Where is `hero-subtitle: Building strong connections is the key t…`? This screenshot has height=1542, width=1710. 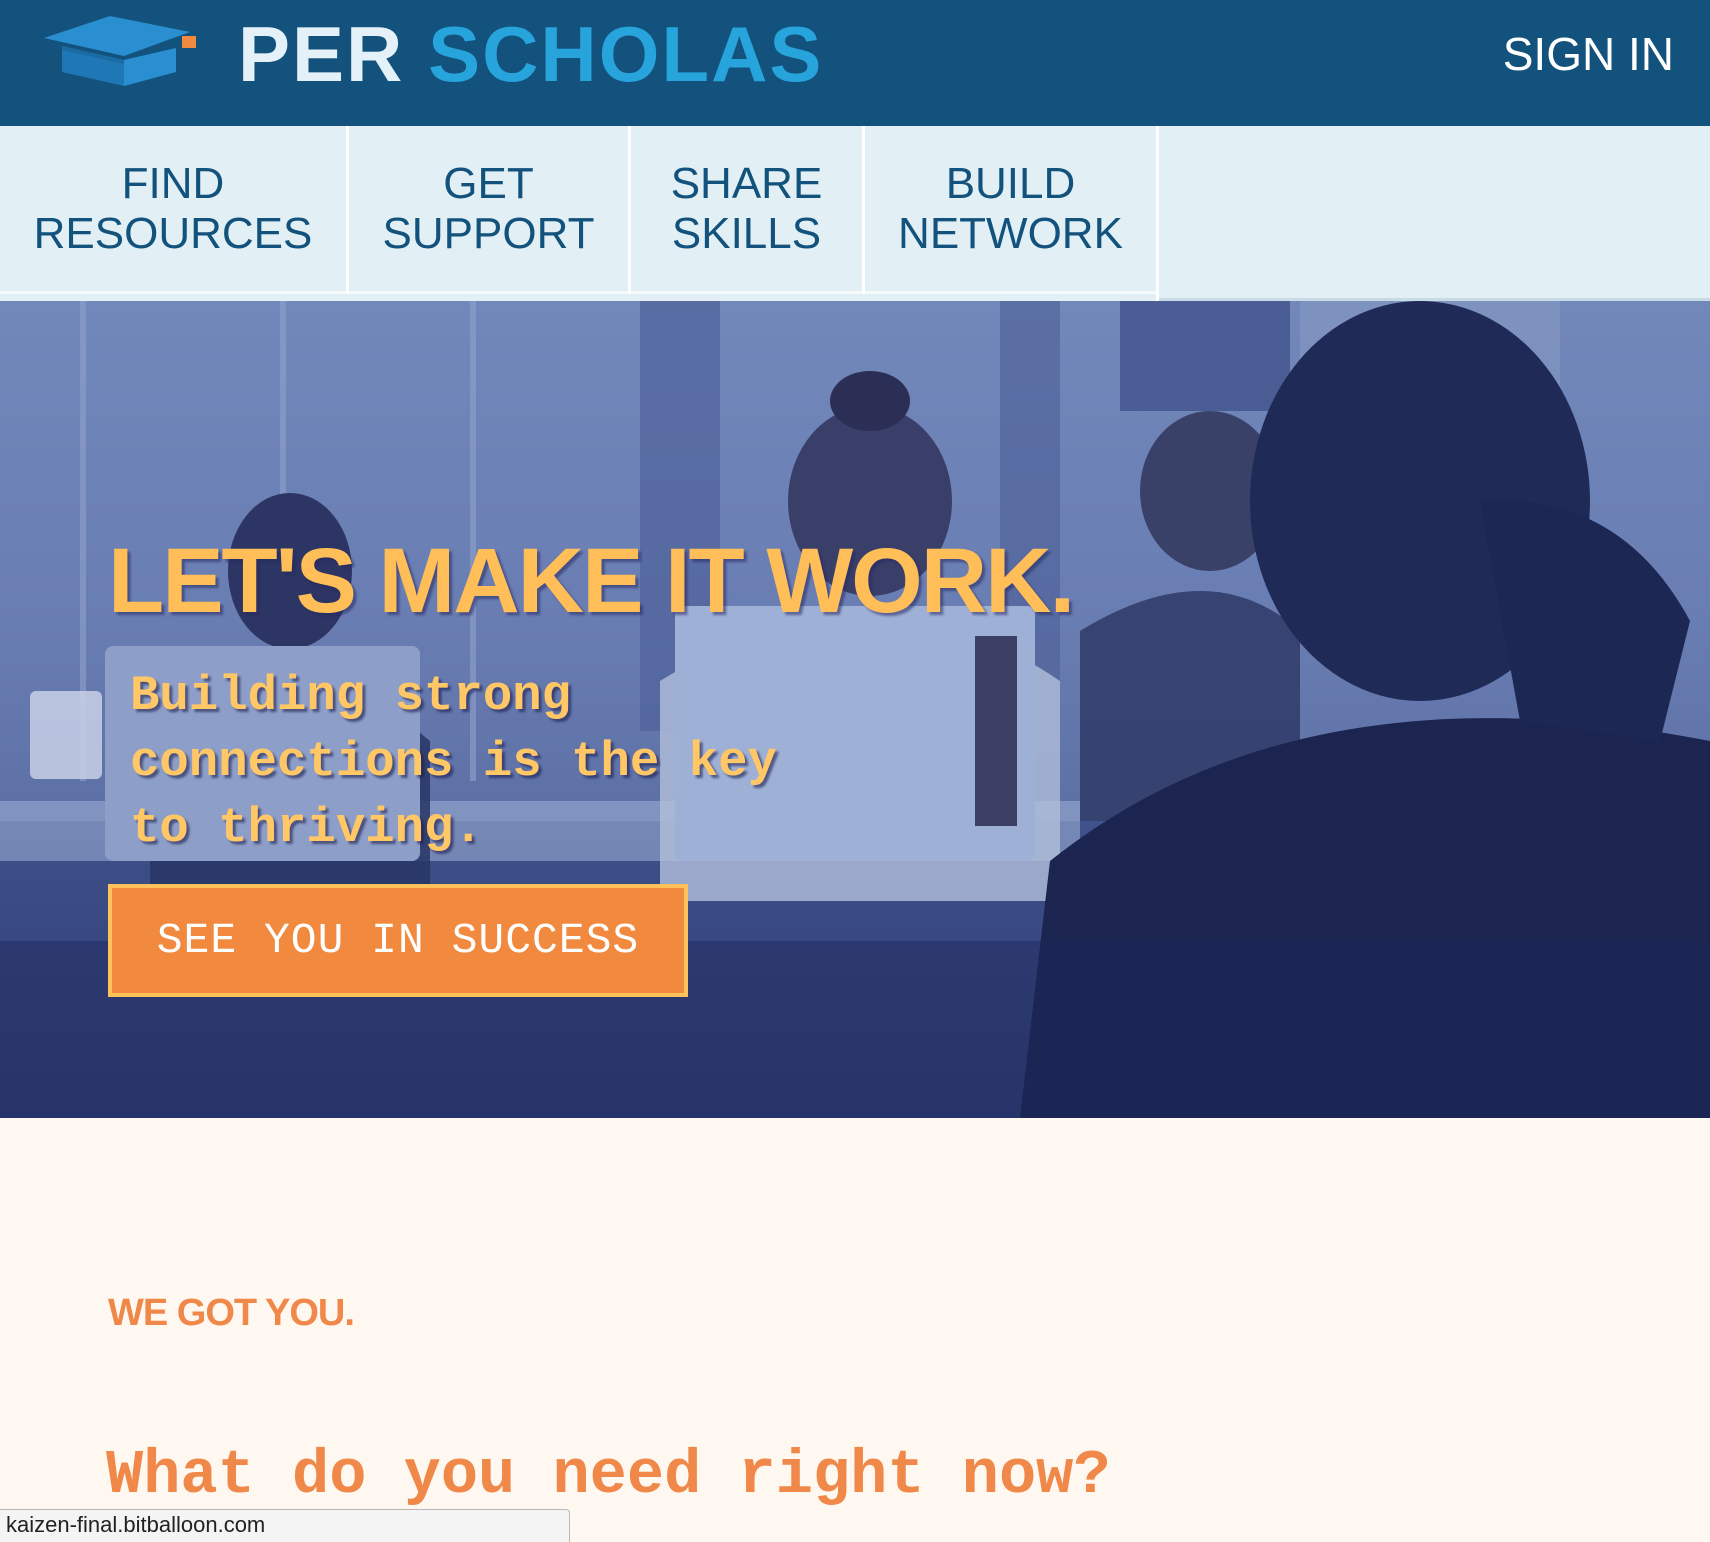 hero-subtitle: Building strong connections is the key t… is located at coordinates (453, 762).